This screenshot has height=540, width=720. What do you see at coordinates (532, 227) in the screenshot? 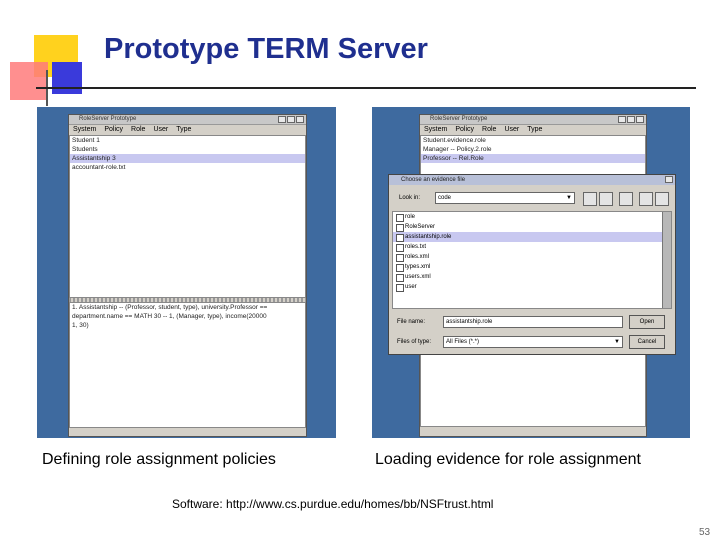
I see `file-list-item: RoleServer` at bounding box center [532, 227].